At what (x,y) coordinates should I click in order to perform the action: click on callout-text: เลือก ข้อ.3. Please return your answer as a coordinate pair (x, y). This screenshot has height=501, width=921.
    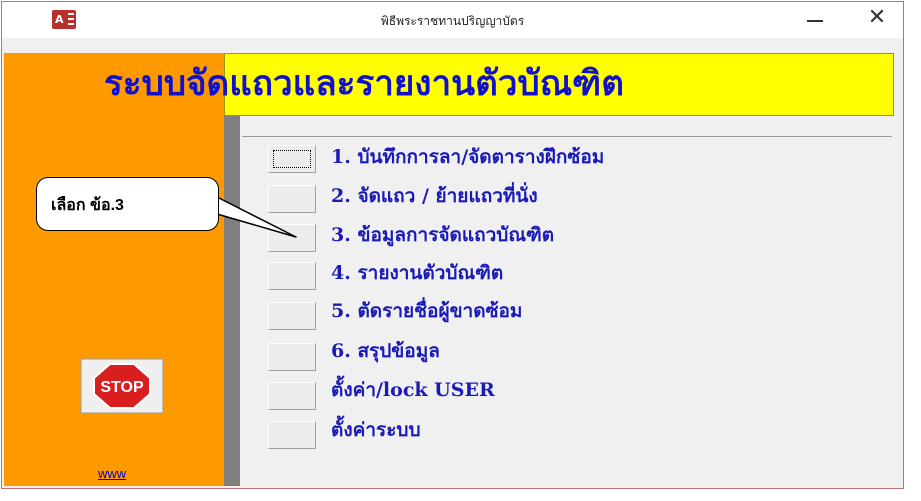
    Looking at the image, I should click on (87, 205).